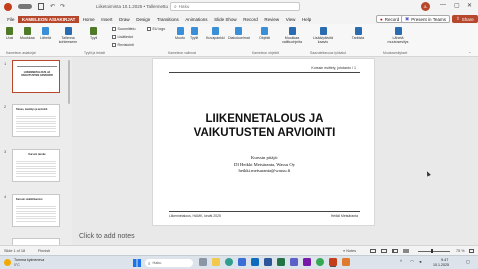 This screenshot has height=269, width=478. I want to click on teams-icon: ▣, so click(407, 18).